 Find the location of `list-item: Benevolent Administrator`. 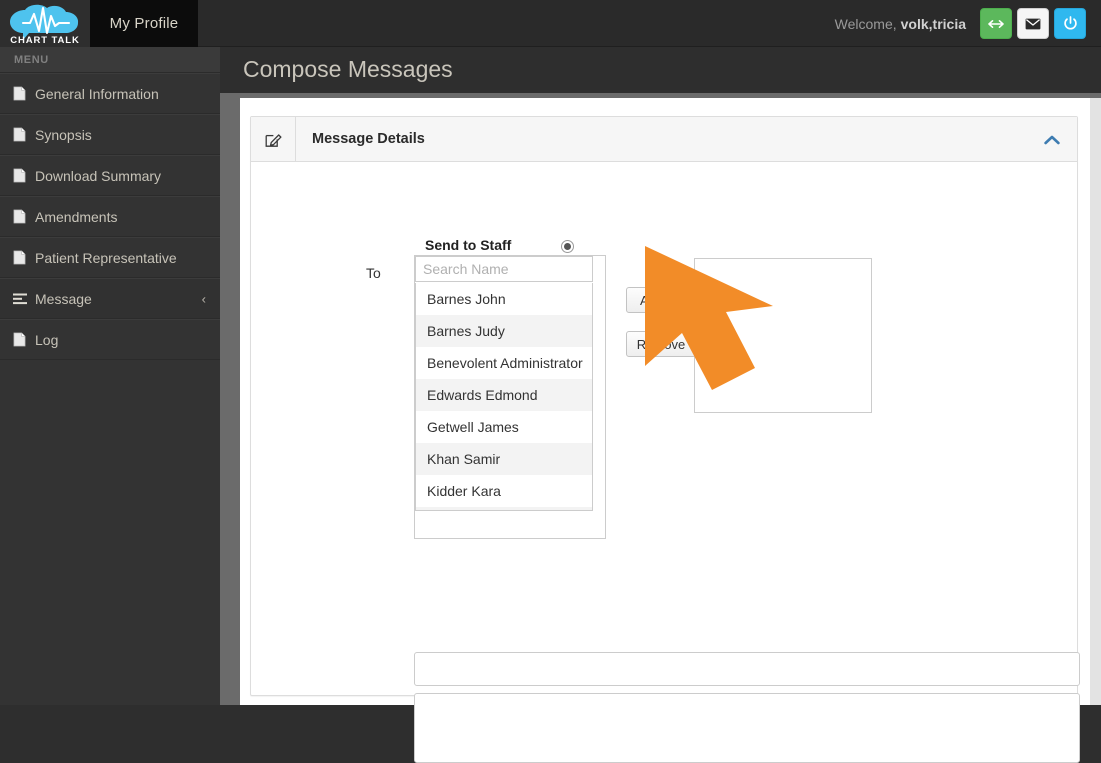

list-item: Benevolent Administrator is located at coordinates (504, 363).